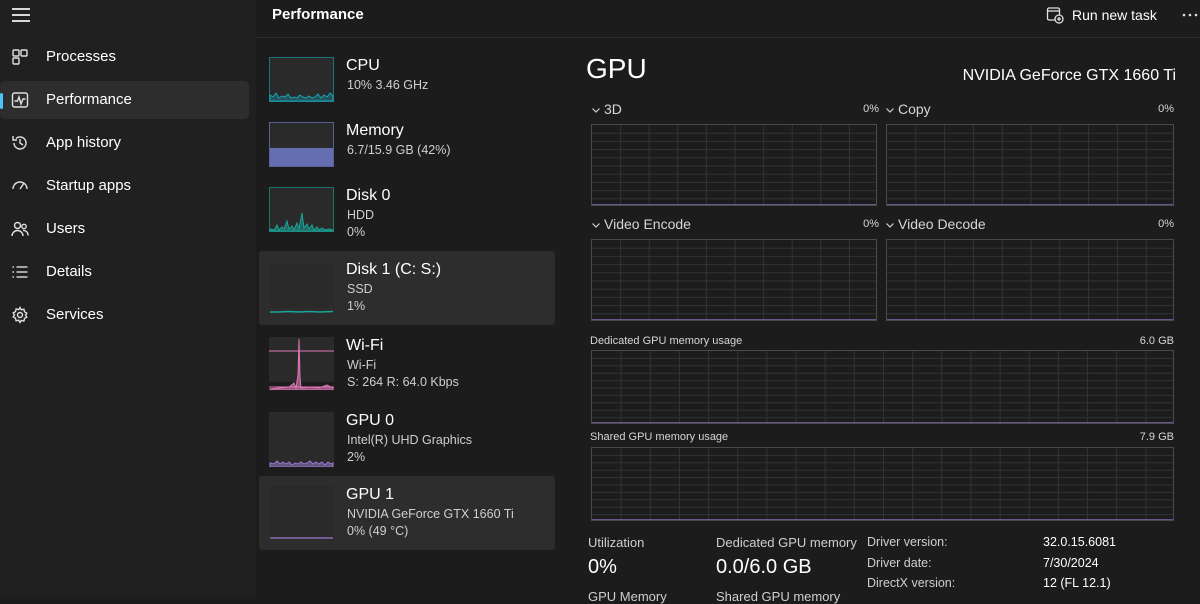 Image resolution: width=1200 pixels, height=604 pixels. Describe the element at coordinates (403, 382) in the screenshot. I see `device-throughput: S: 264 R: 64.0 Kbps` at that location.